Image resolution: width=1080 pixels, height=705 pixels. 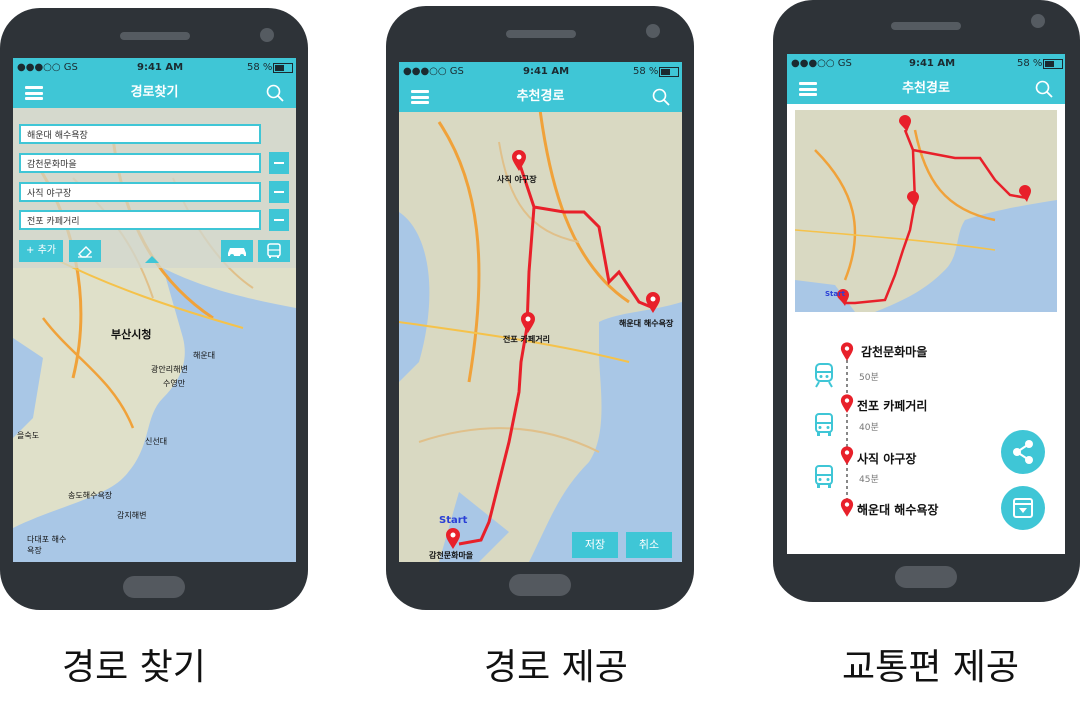 I want to click on map-label: 을숙도, so click(x=28, y=435).